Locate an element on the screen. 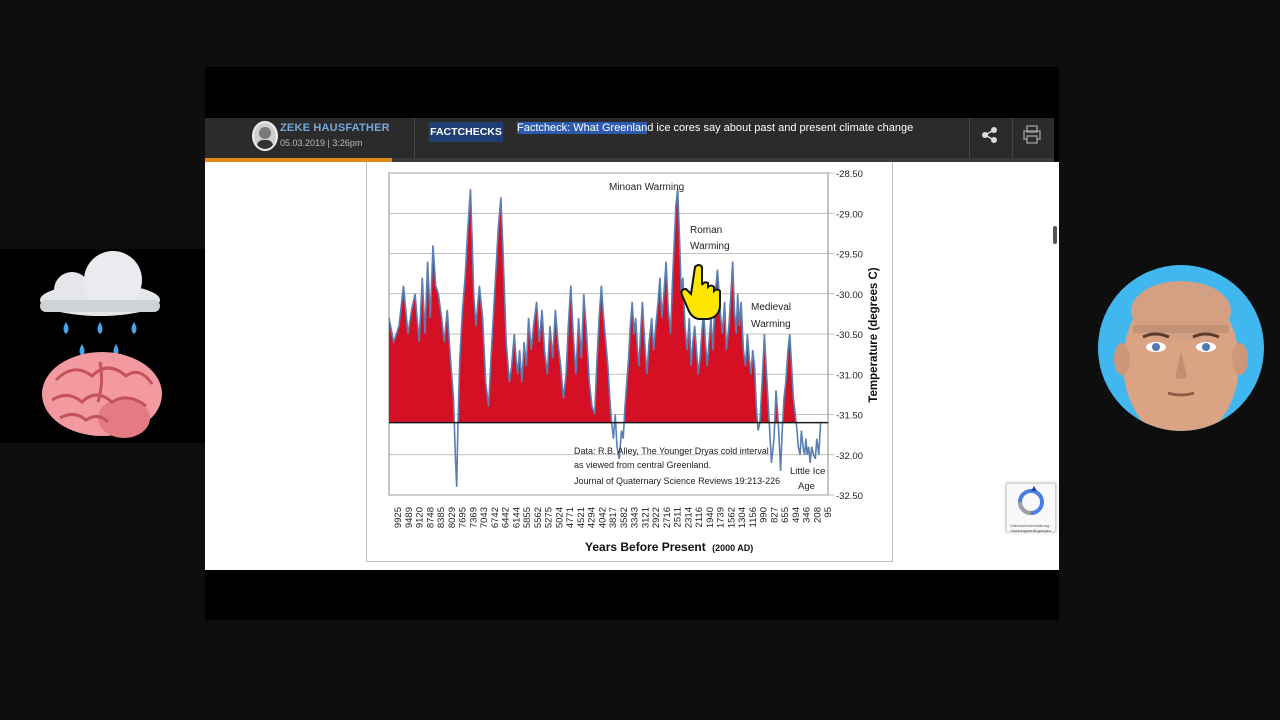  annotation-roman-2: Warming is located at coordinates (710, 246).